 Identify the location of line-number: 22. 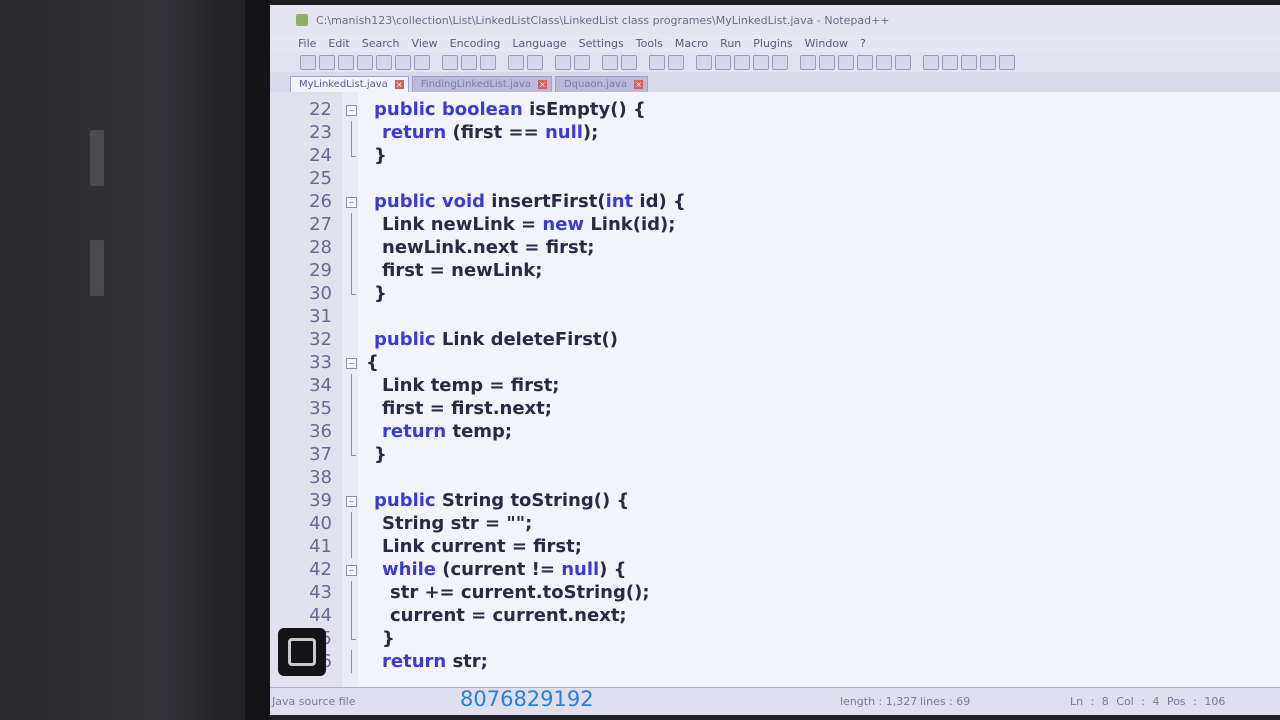
(320, 109).